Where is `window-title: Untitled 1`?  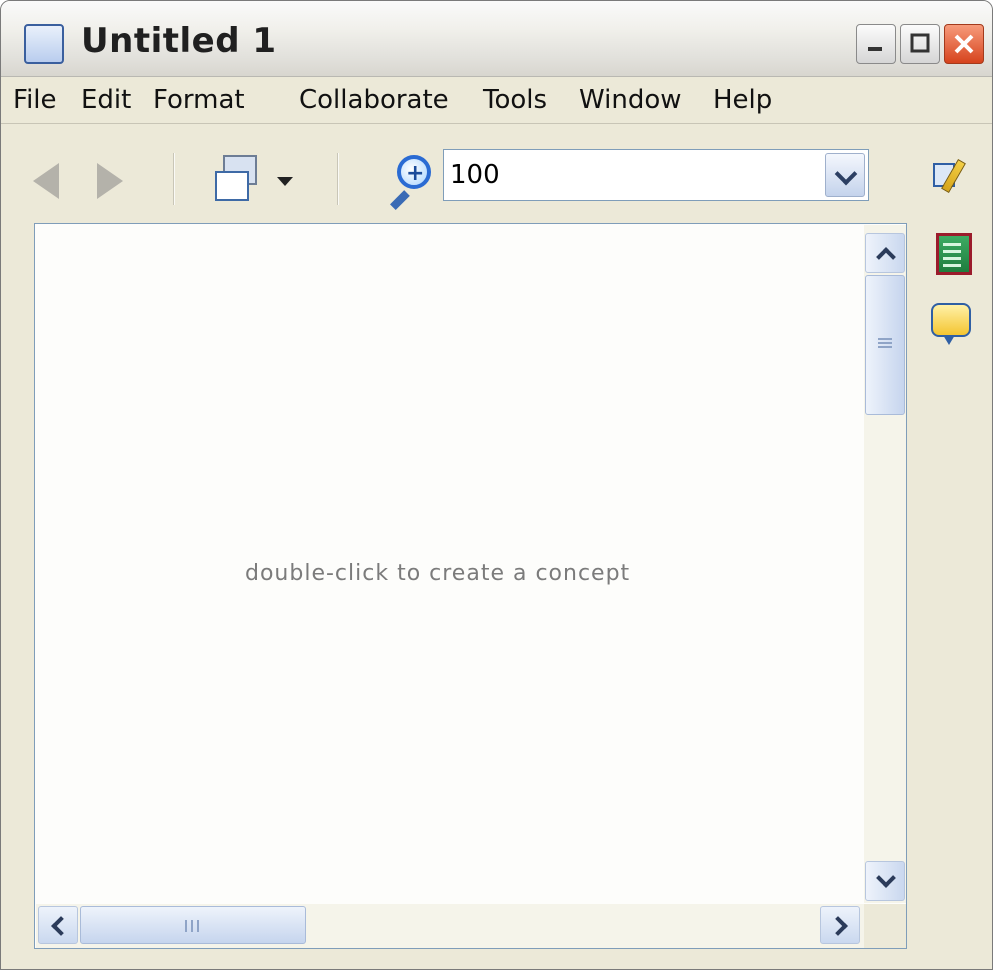 window-title: Untitled 1 is located at coordinates (179, 41).